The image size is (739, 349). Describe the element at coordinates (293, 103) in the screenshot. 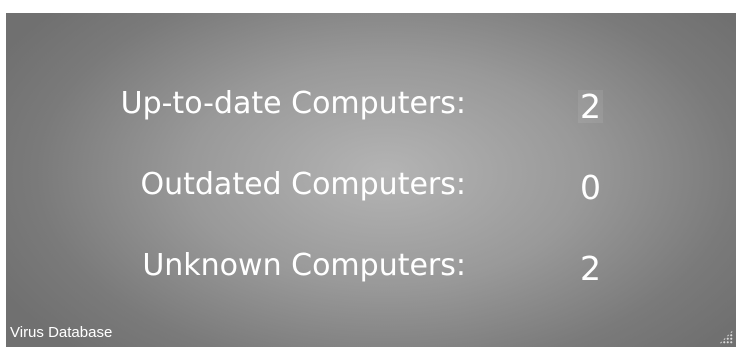

I see `up-to-date-computers-label: Up-to-date Computers:` at that location.